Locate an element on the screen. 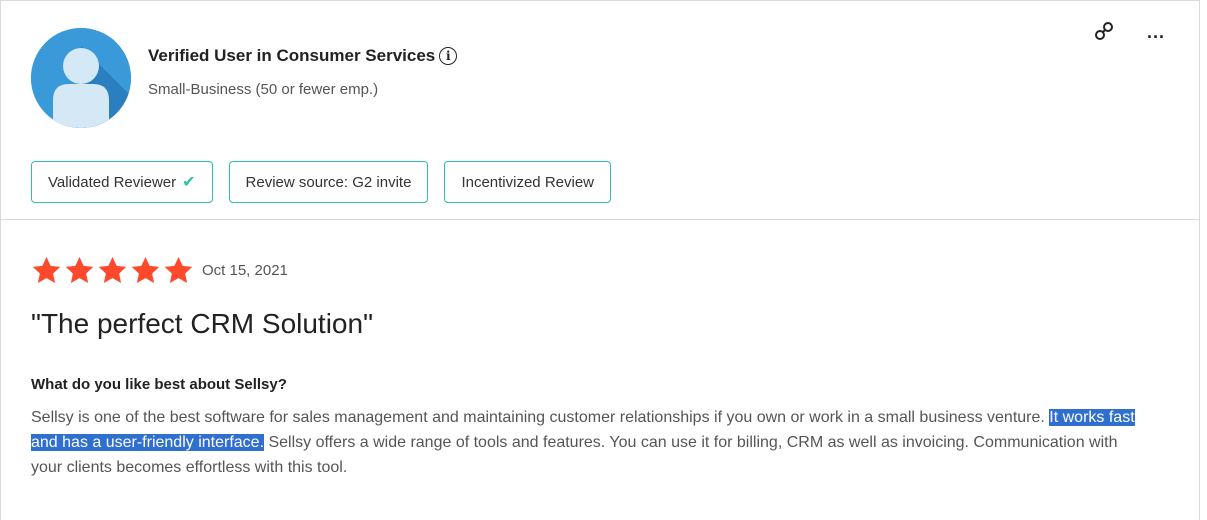  rating-row: Oct 15, 2021 is located at coordinates (159, 270).